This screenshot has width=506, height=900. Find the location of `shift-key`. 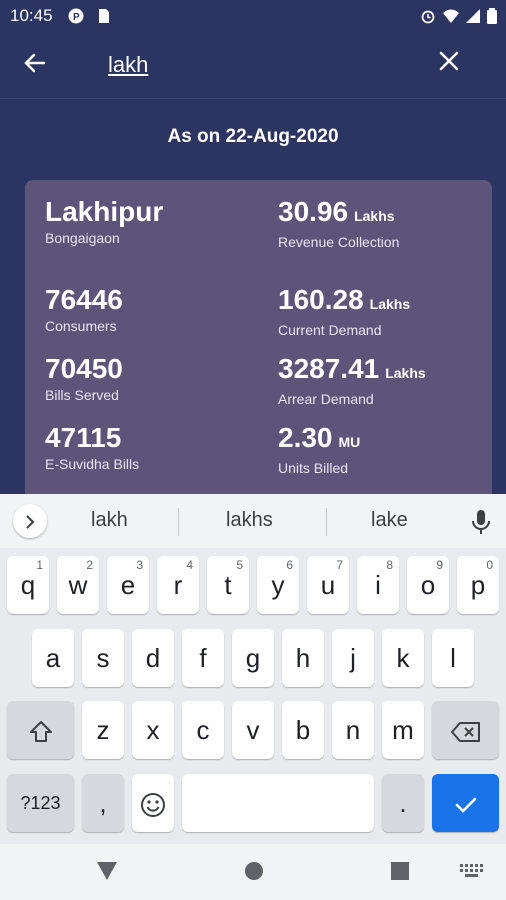

shift-key is located at coordinates (40, 730).